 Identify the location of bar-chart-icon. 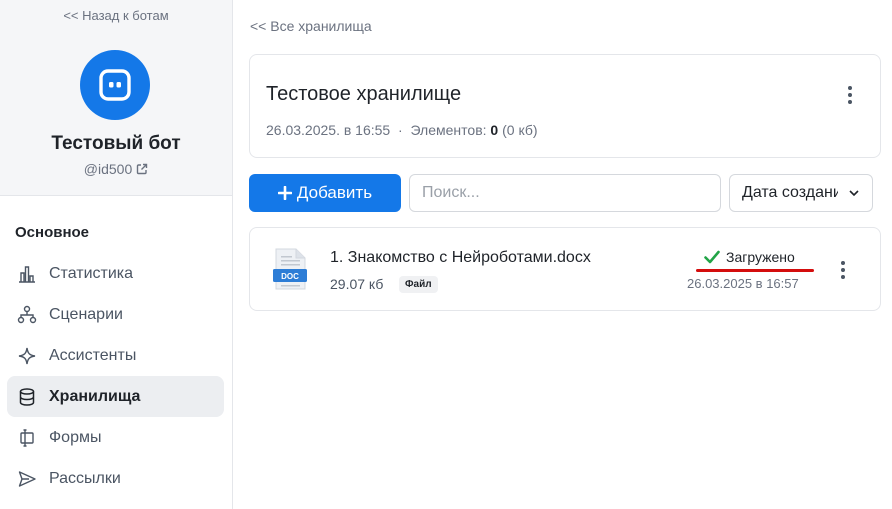
(27, 274).